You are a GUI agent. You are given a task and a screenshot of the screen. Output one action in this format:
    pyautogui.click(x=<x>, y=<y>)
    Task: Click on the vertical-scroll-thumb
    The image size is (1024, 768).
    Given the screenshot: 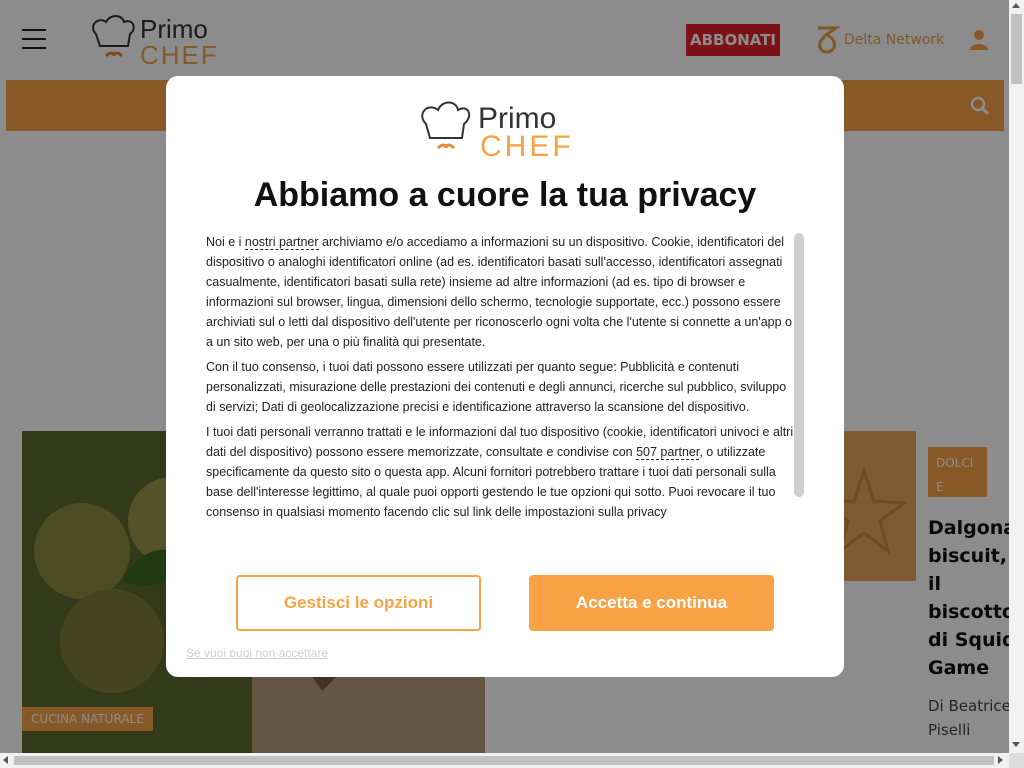 What is the action you would take?
    pyautogui.click(x=1016, y=49)
    